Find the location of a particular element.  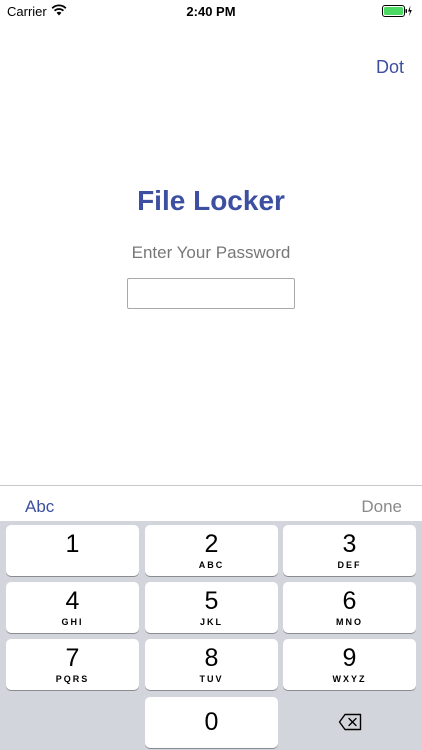

key-1: 1 is located at coordinates (72, 550).